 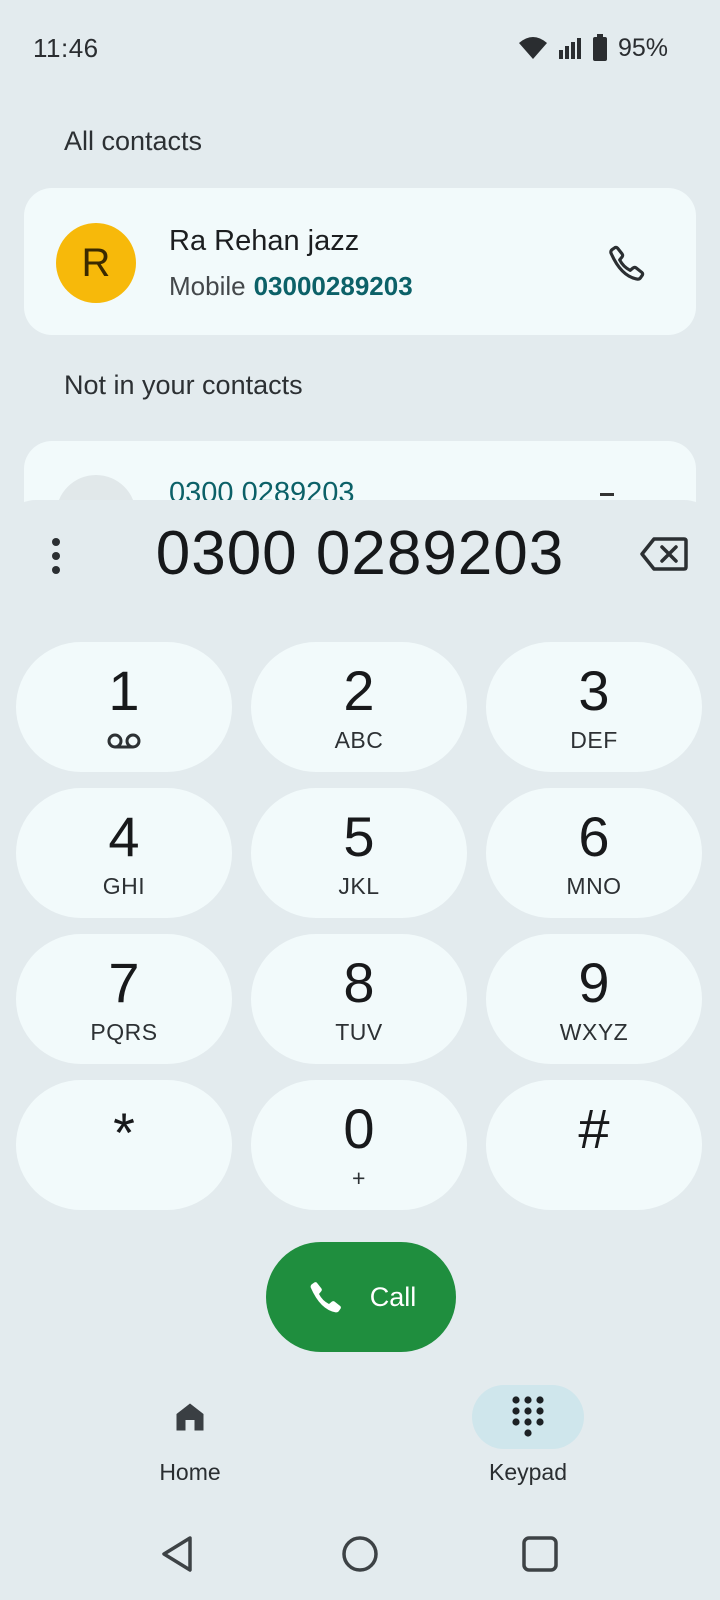 What do you see at coordinates (642, 47) in the screenshot?
I see `battery-level: 95%` at bounding box center [642, 47].